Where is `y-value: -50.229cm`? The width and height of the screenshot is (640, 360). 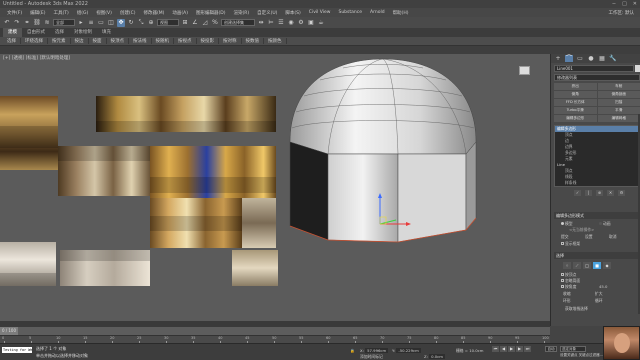
y-value: -50.229cm is located at coordinates (408, 350).